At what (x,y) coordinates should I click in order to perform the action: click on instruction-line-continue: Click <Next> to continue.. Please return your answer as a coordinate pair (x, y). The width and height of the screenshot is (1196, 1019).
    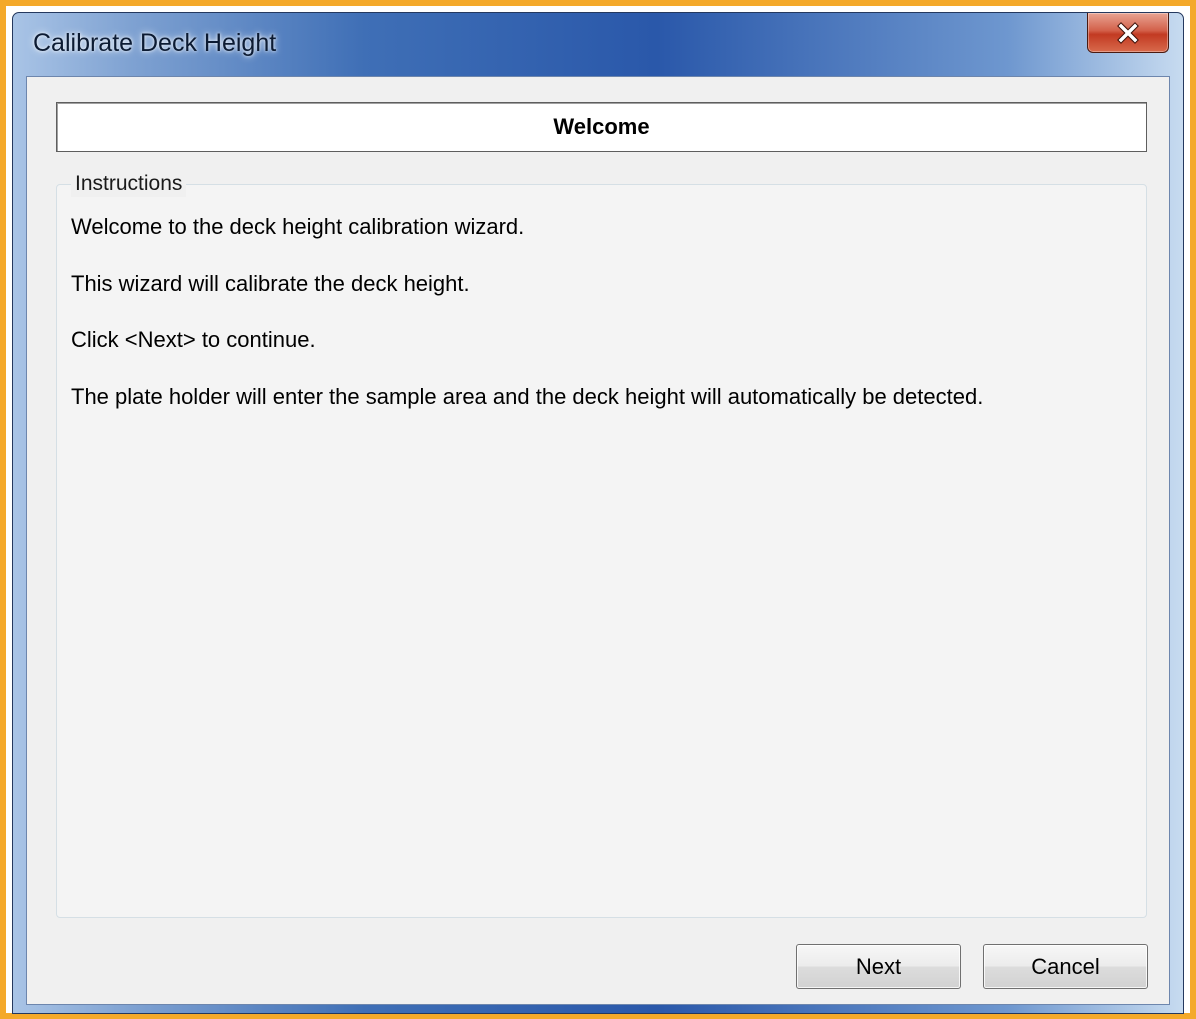
    Looking at the image, I should click on (193, 339).